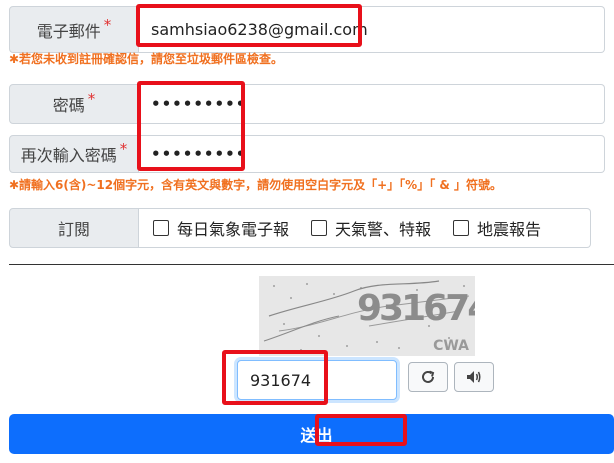  Describe the element at coordinates (372, 29) in the screenshot. I see `email-input: samhsiao6238@gmail.com` at that location.